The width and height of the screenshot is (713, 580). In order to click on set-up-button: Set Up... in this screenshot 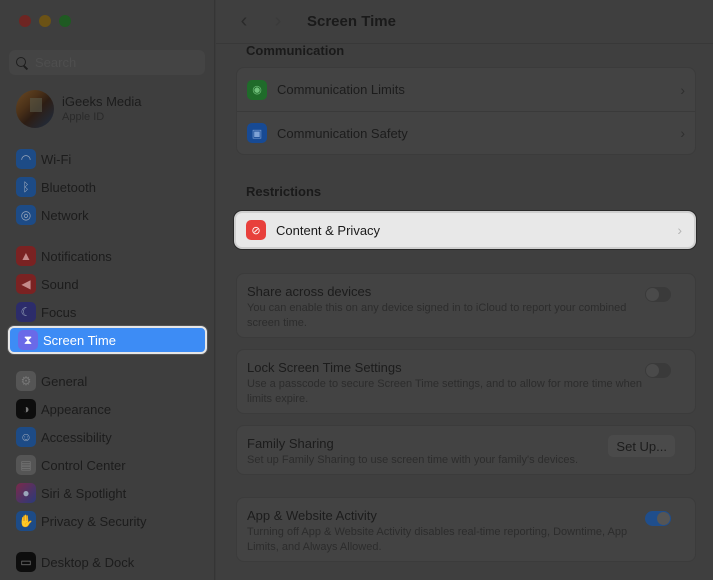, I will do `click(641, 446)`.